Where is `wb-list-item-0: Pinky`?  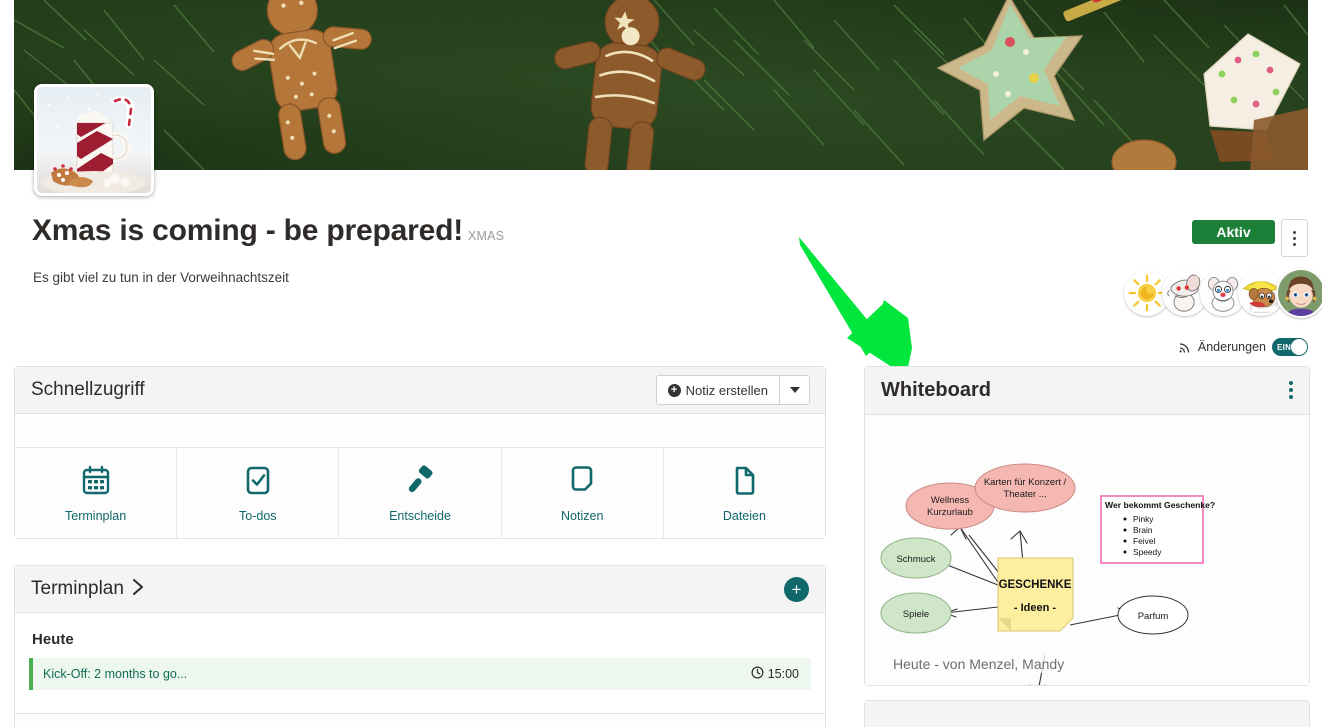
wb-list-item-0: Pinky is located at coordinates (1143, 519).